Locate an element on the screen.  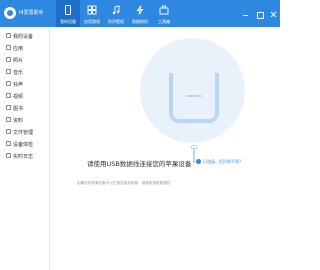
tab-ringtones-wallpapers: 铃声壁纸 is located at coordinates (116, 13).